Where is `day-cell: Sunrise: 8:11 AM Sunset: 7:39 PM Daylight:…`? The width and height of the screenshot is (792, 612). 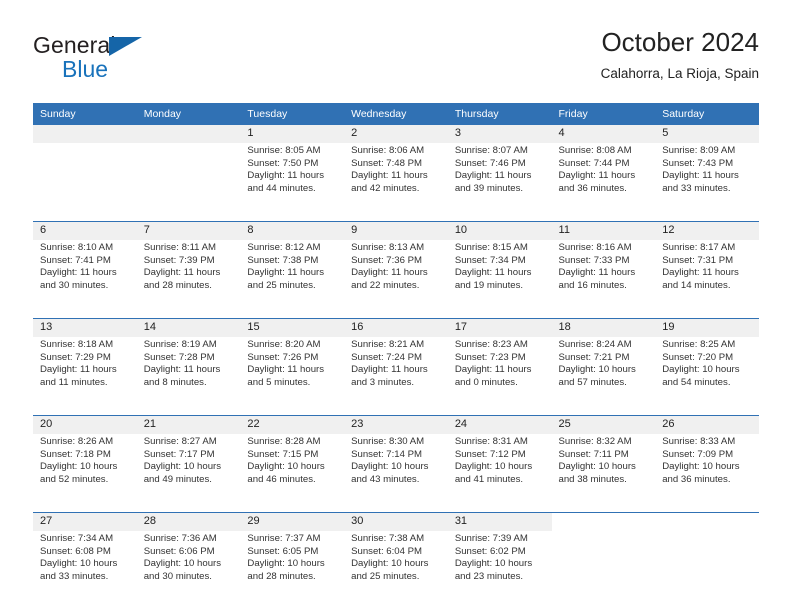 day-cell: Sunrise: 8:11 AM Sunset: 7:39 PM Daylight:… is located at coordinates (188, 279).